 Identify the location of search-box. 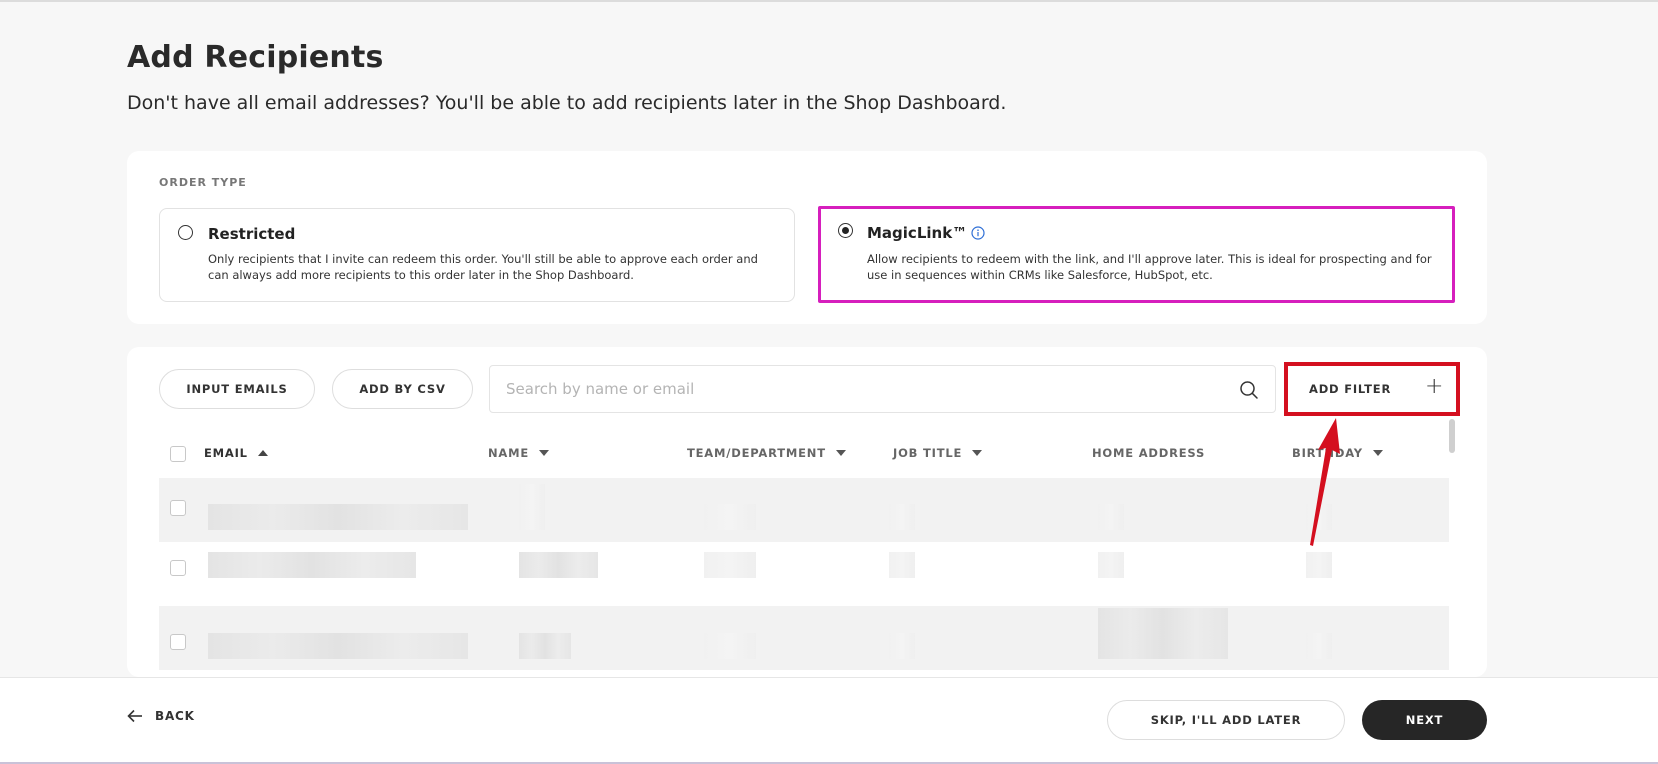
(882, 389).